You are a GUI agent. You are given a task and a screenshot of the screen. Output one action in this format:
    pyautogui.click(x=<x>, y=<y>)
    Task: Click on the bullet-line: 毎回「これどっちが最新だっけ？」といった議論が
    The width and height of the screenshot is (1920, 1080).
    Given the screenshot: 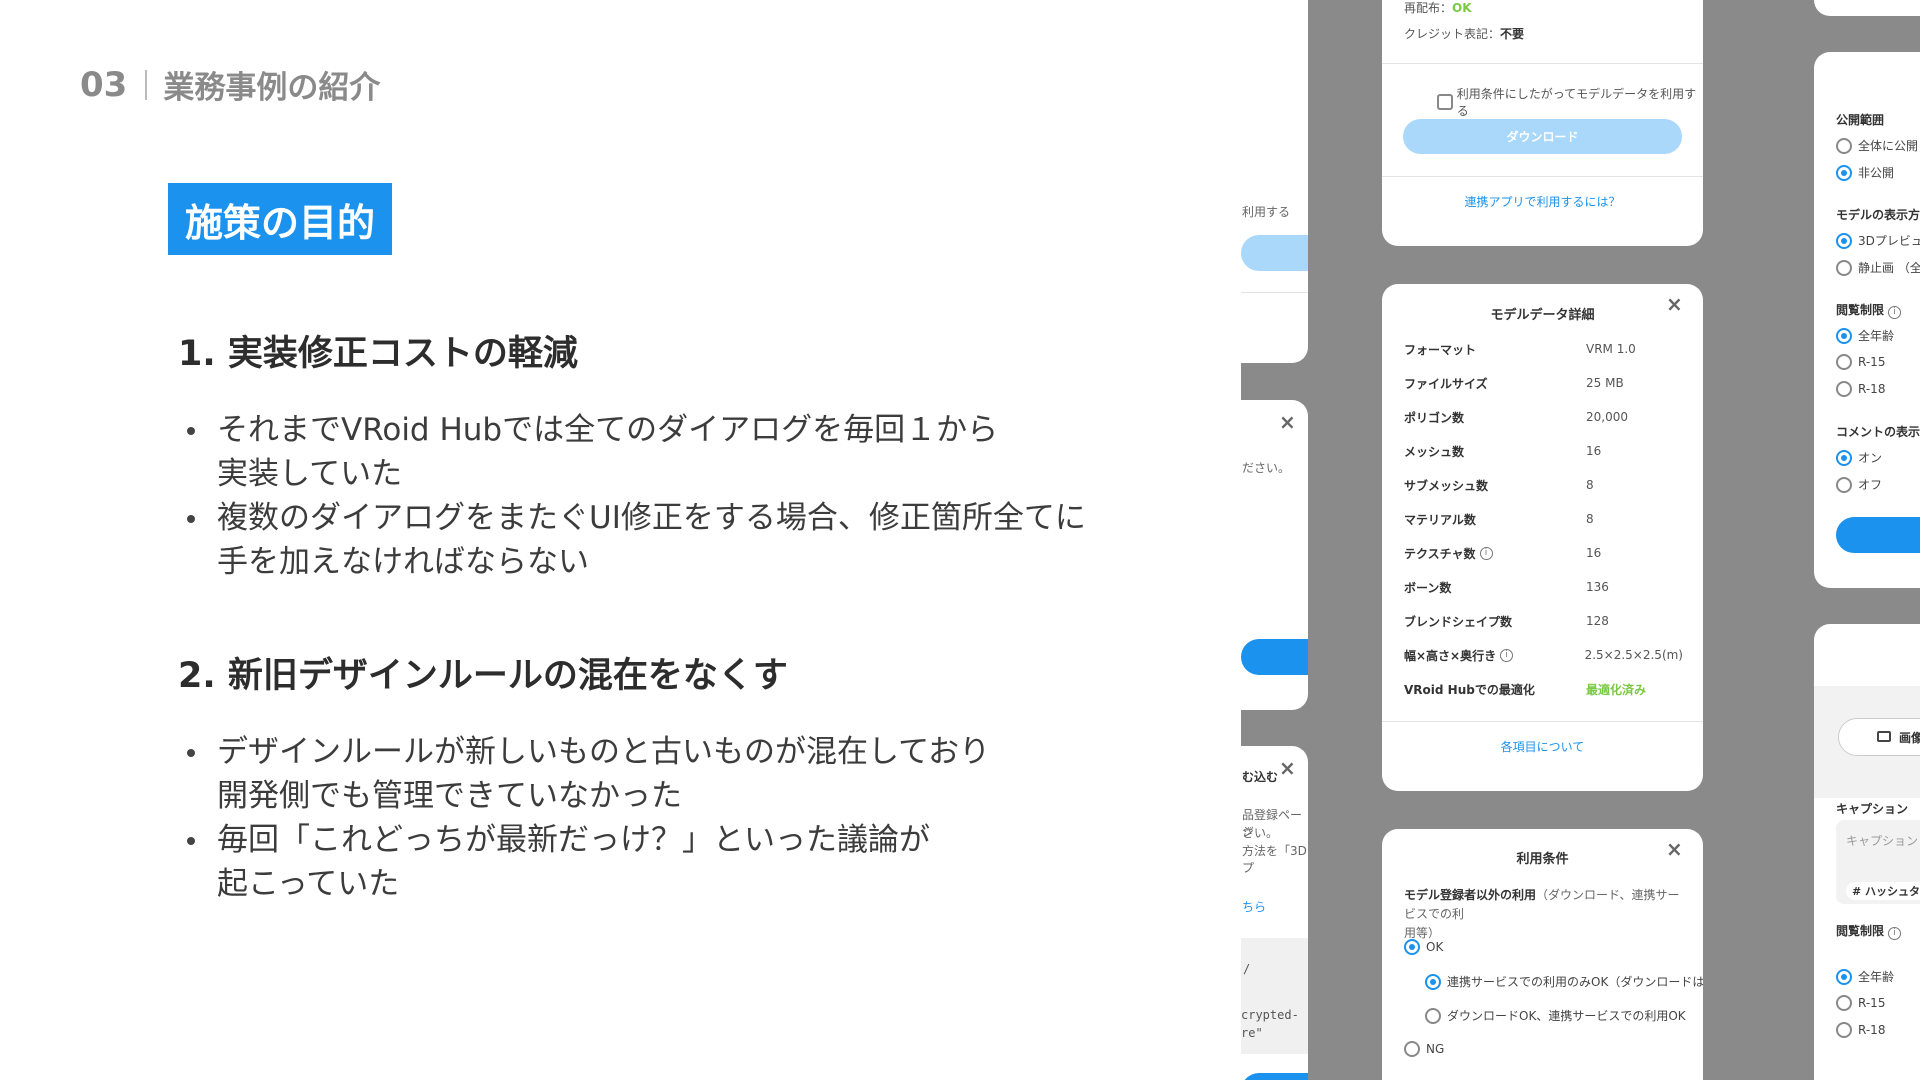 What is the action you would take?
    pyautogui.click(x=573, y=840)
    